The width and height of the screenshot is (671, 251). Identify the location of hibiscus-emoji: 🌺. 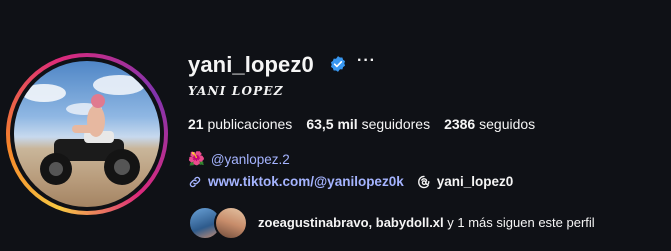
(196, 158).